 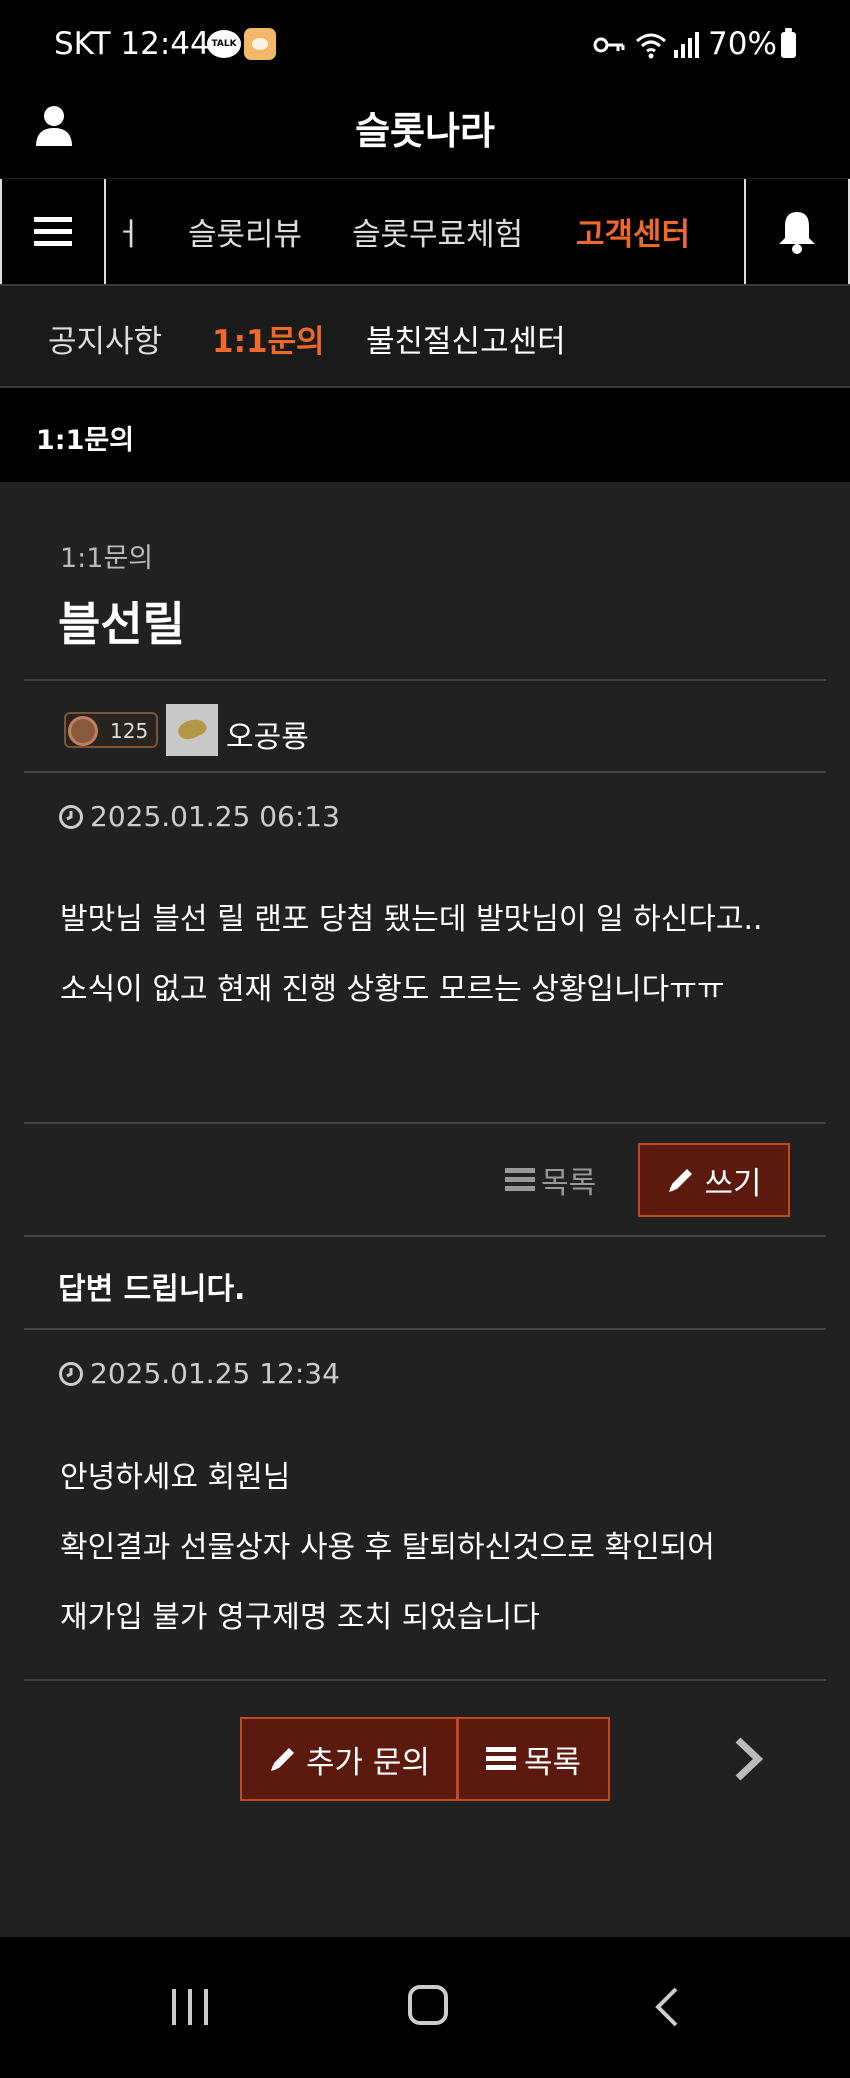 I want to click on post-body-line: 소식이 없고 현재 진행 상황도 모르는 상황입니다ㅠㅠ, so click(x=392, y=989).